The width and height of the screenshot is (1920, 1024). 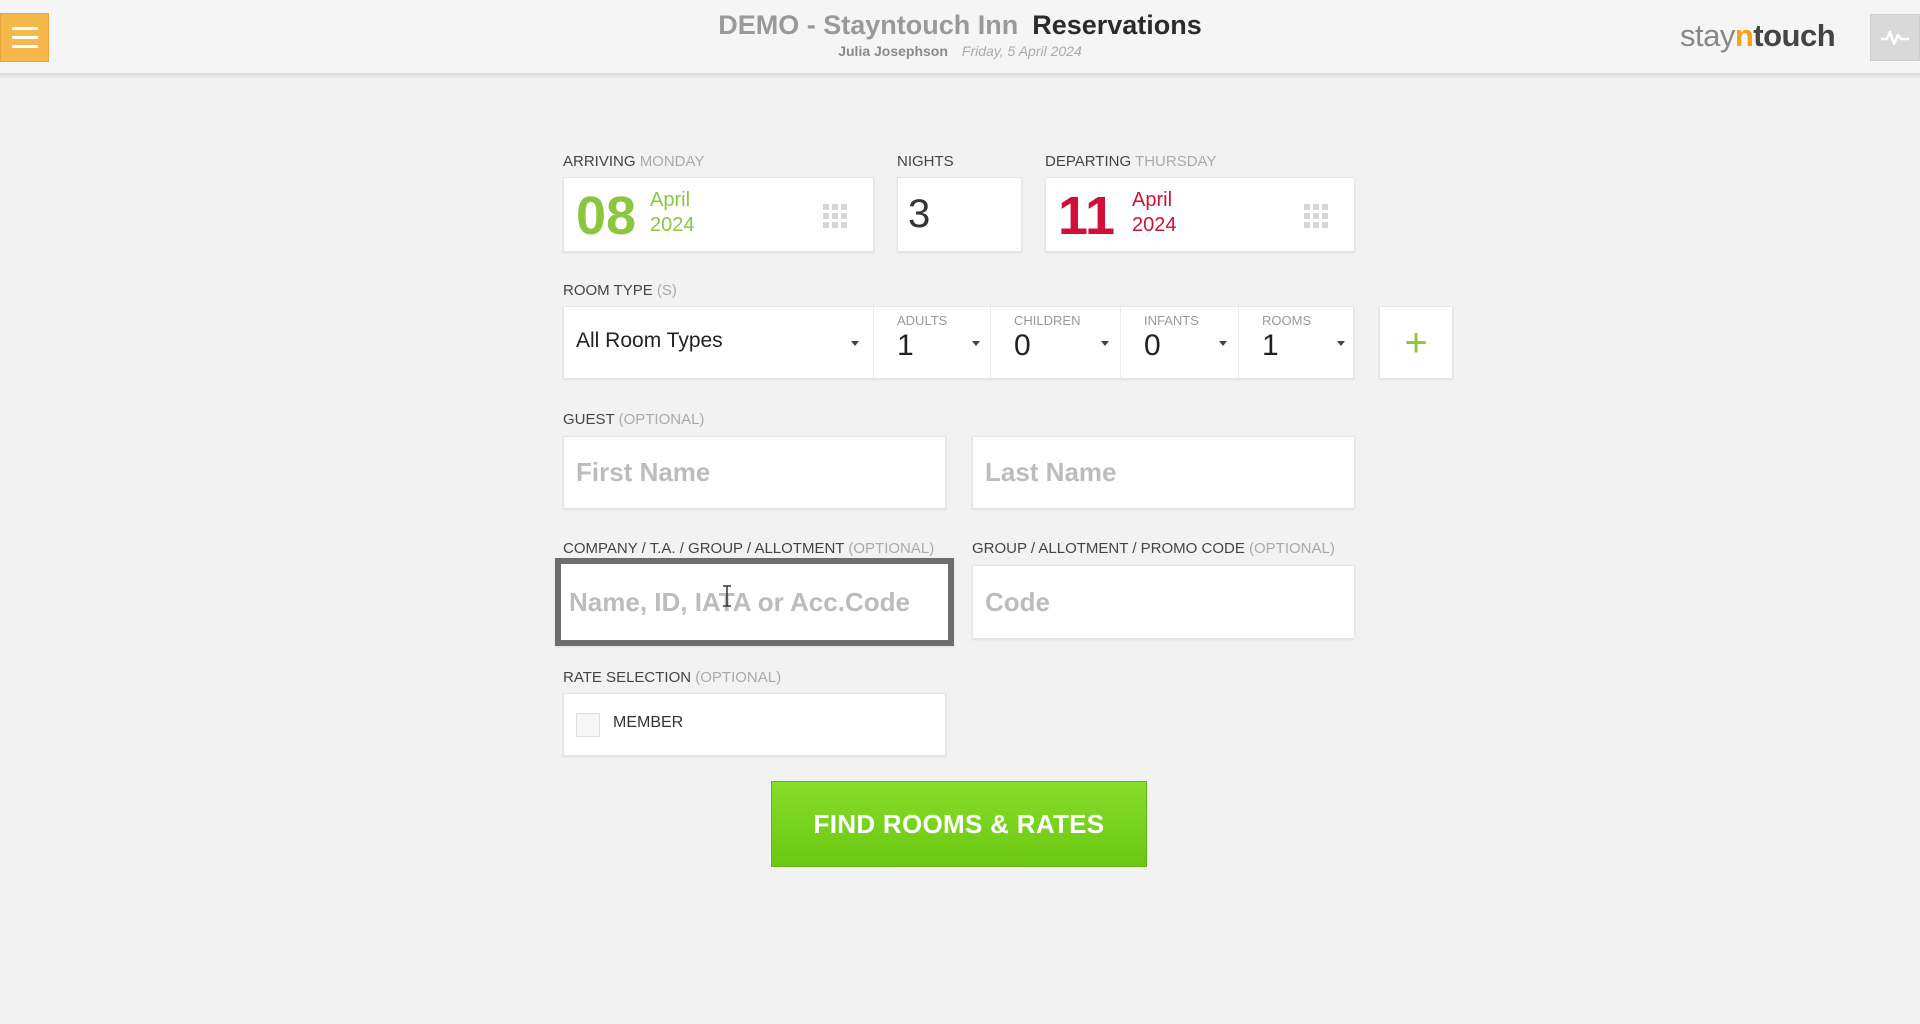 What do you see at coordinates (1171, 320) in the screenshot?
I see `infants-label: INFANTS` at bounding box center [1171, 320].